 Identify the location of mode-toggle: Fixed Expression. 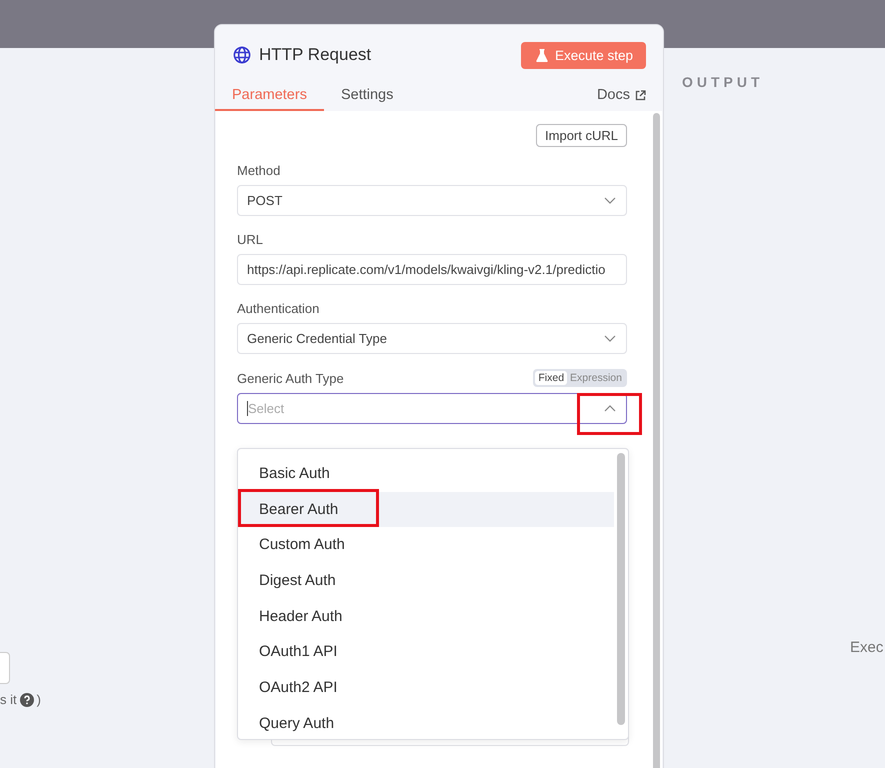
(580, 378).